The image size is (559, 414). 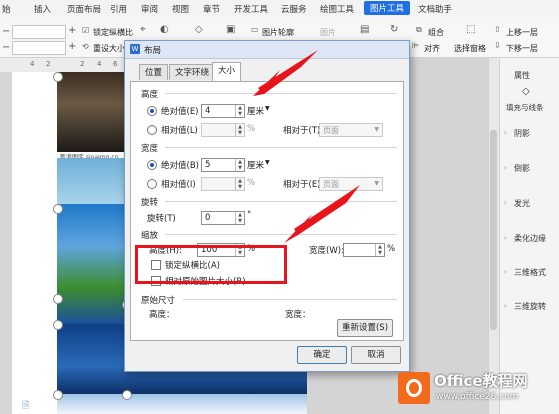 I want to click on arrow-head-icon, so click(x=298, y=228).